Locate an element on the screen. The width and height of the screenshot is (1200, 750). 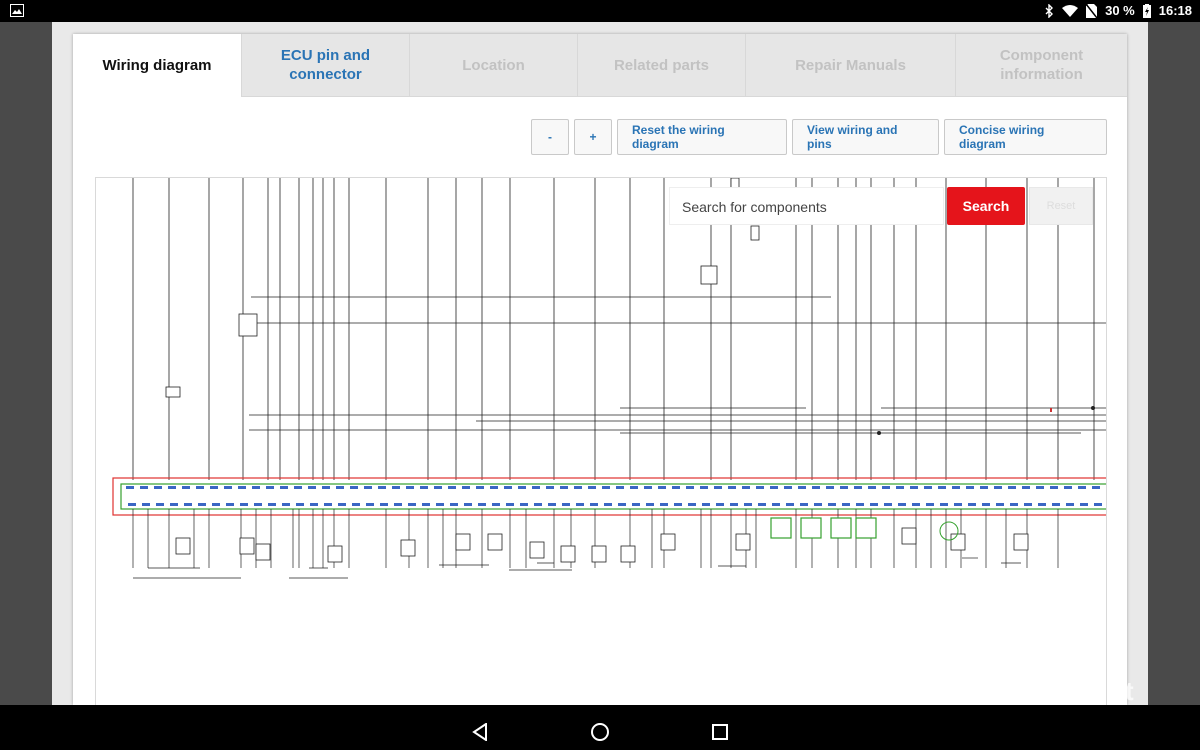
green-module is located at coordinates (781, 528).